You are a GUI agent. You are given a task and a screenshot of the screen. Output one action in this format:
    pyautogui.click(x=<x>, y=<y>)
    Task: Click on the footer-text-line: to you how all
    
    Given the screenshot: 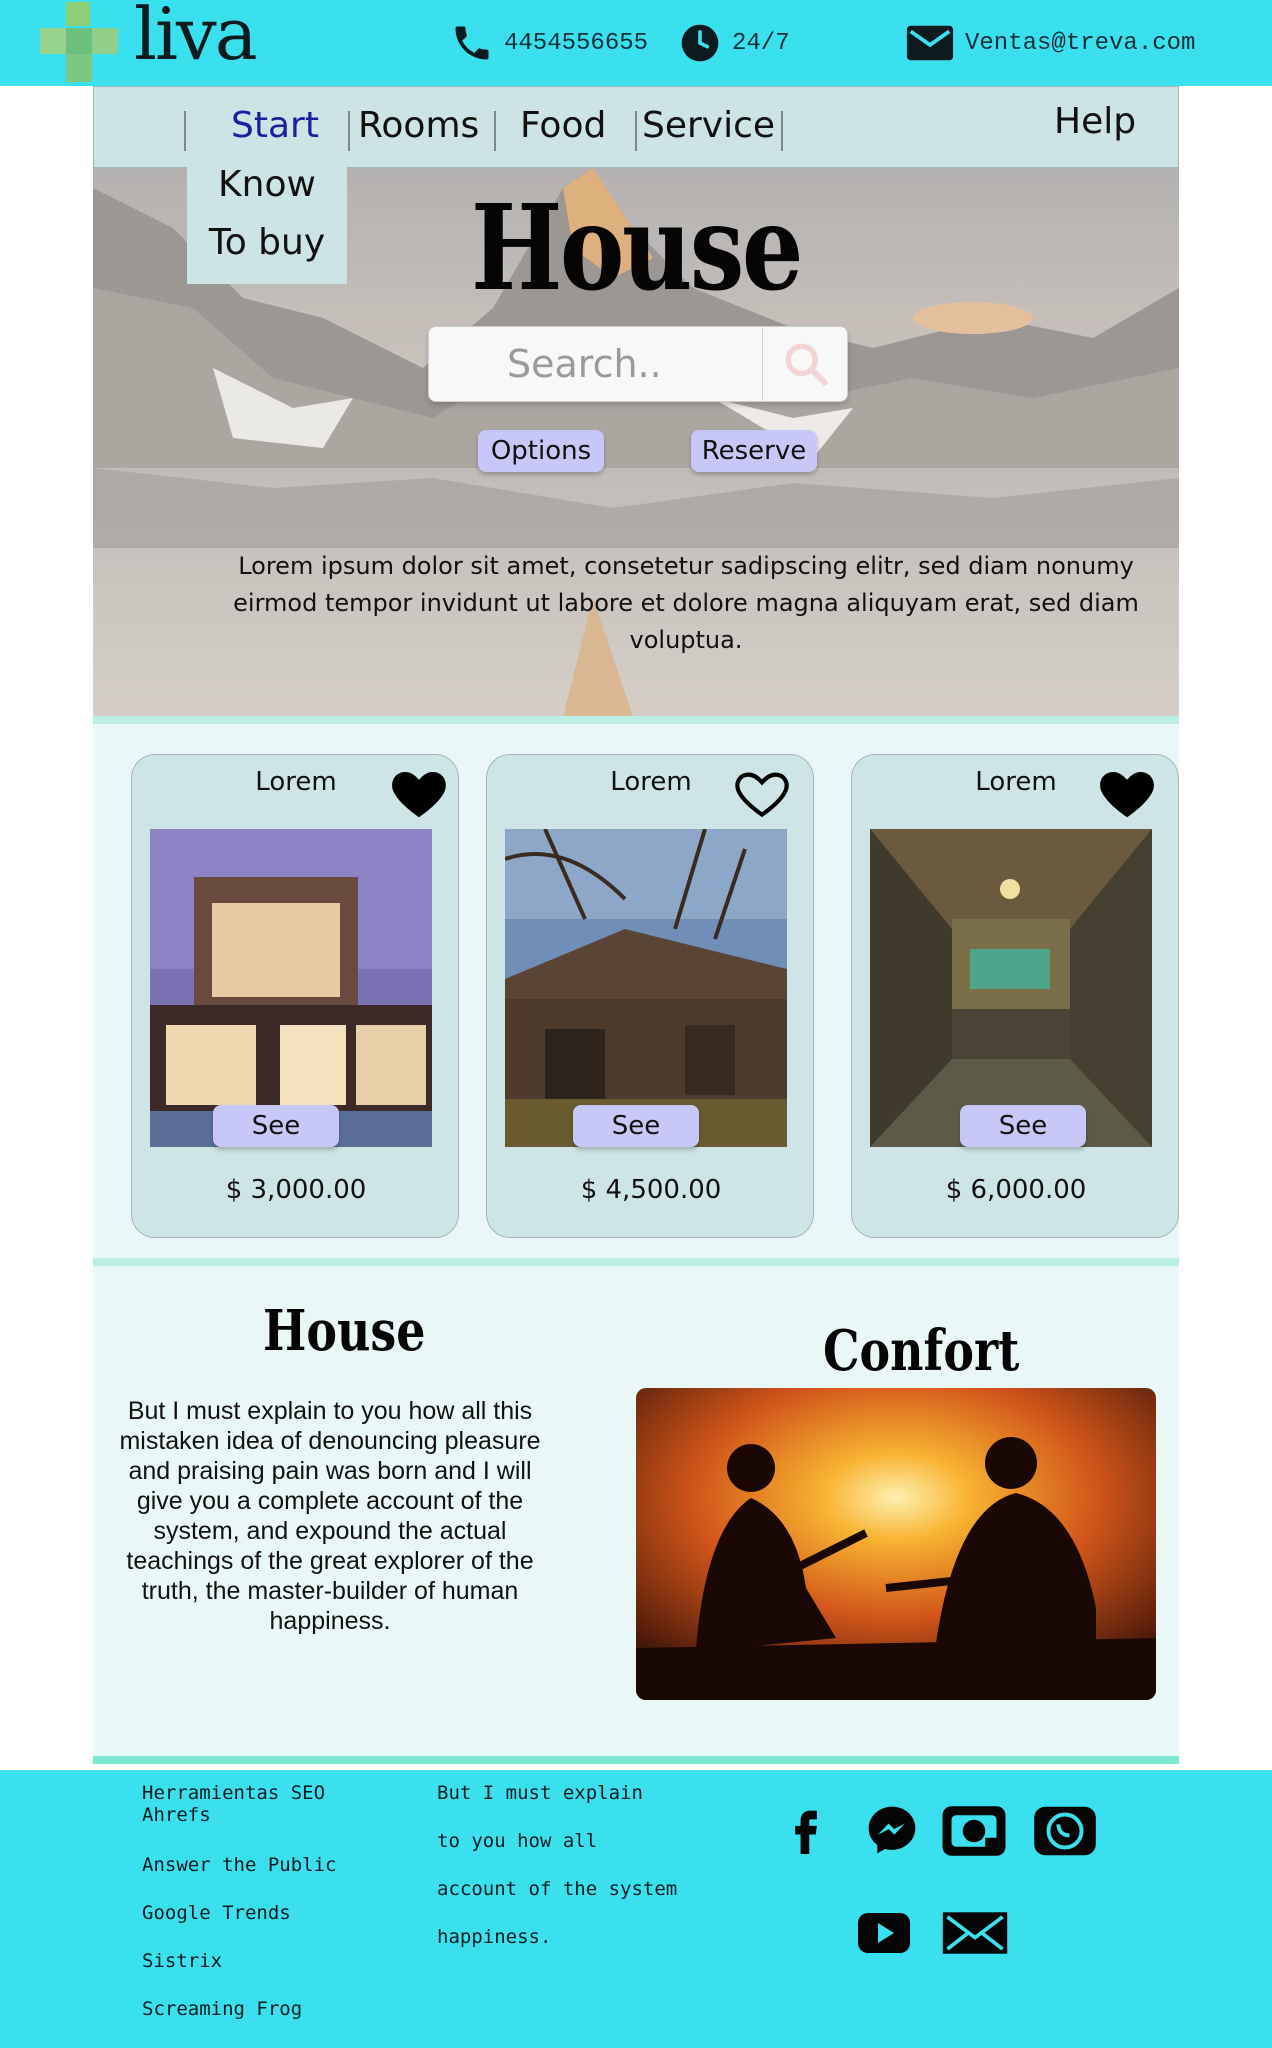 What is the action you would take?
    pyautogui.click(x=517, y=1841)
    